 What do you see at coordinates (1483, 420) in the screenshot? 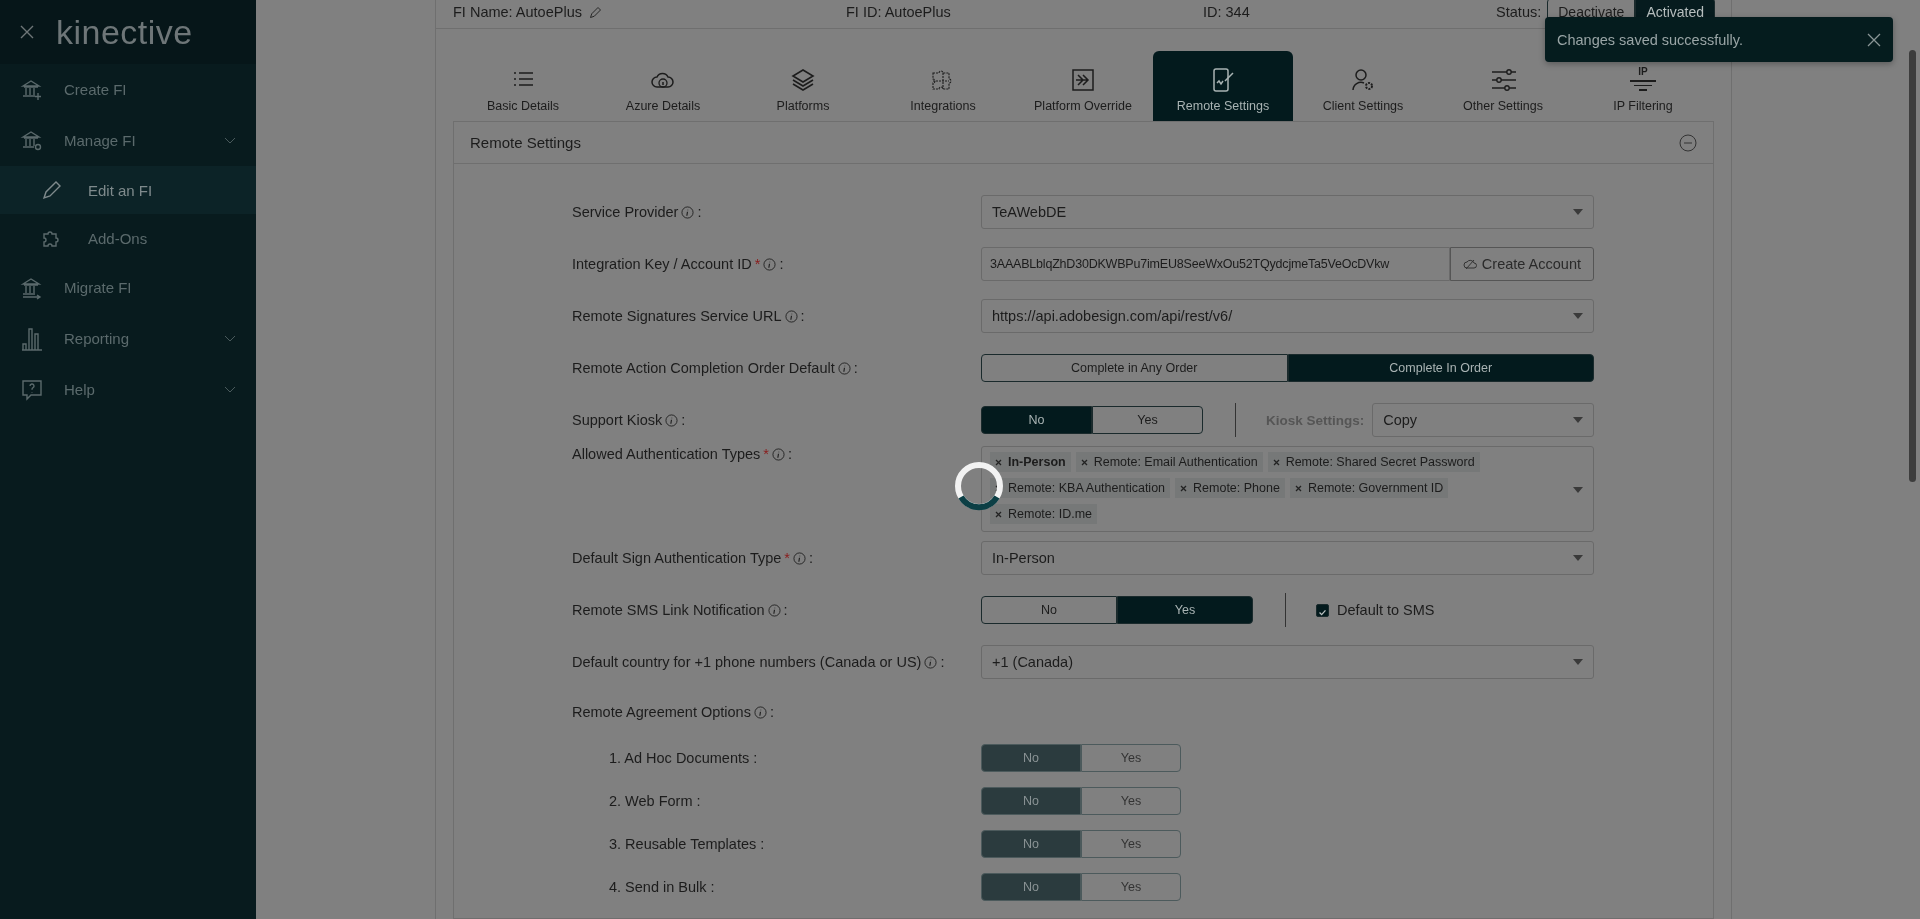
I see `select-field: Copy` at bounding box center [1483, 420].